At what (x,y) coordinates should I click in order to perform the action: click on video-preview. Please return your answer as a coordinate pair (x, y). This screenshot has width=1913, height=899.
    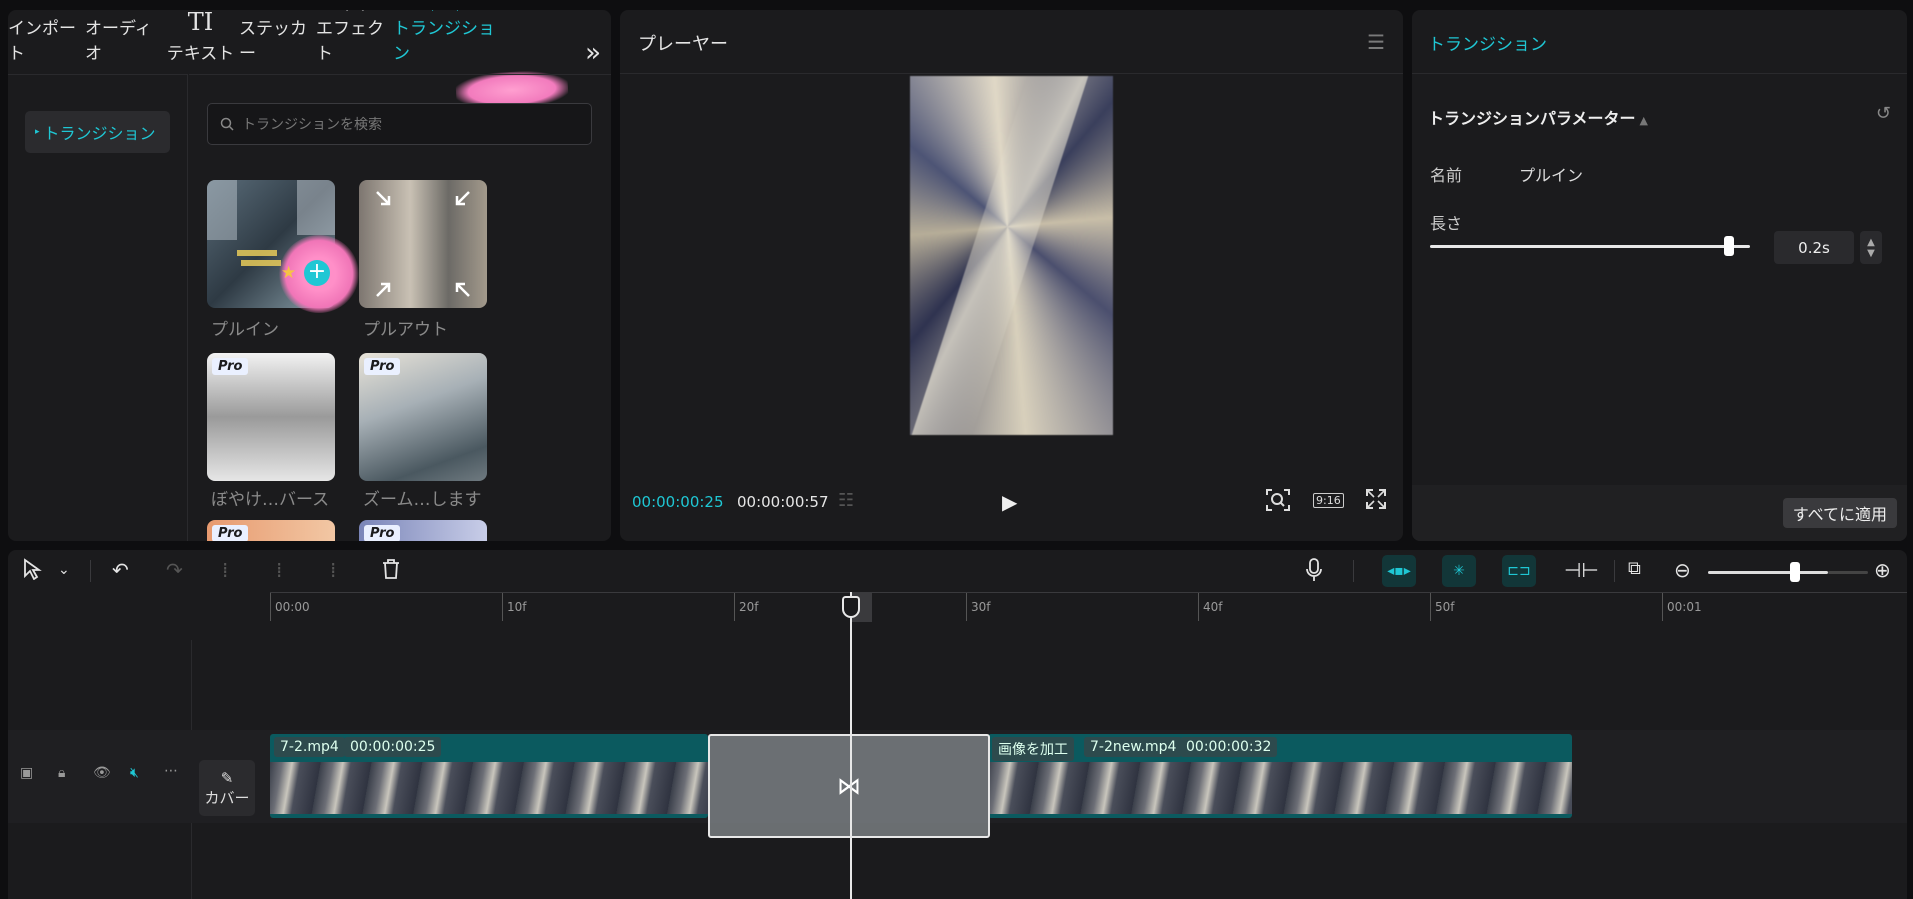
    Looking at the image, I should click on (1011, 255).